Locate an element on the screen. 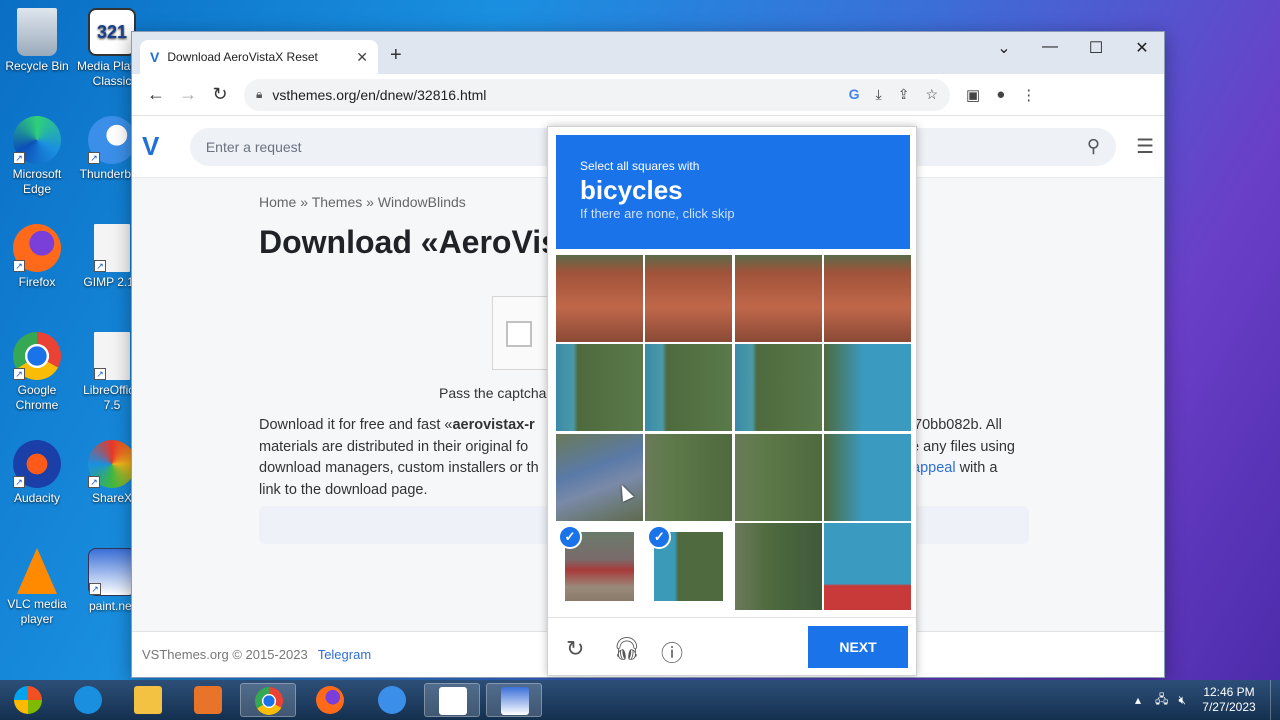 The width and height of the screenshot is (1280, 720). taskbar-ie is located at coordinates (88, 700).